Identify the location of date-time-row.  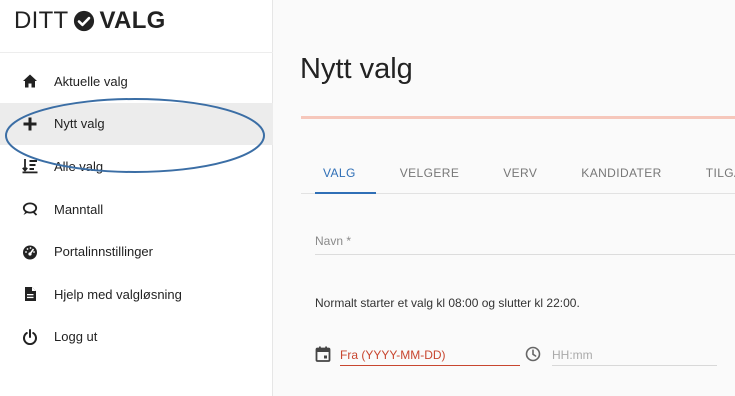
(525, 357).